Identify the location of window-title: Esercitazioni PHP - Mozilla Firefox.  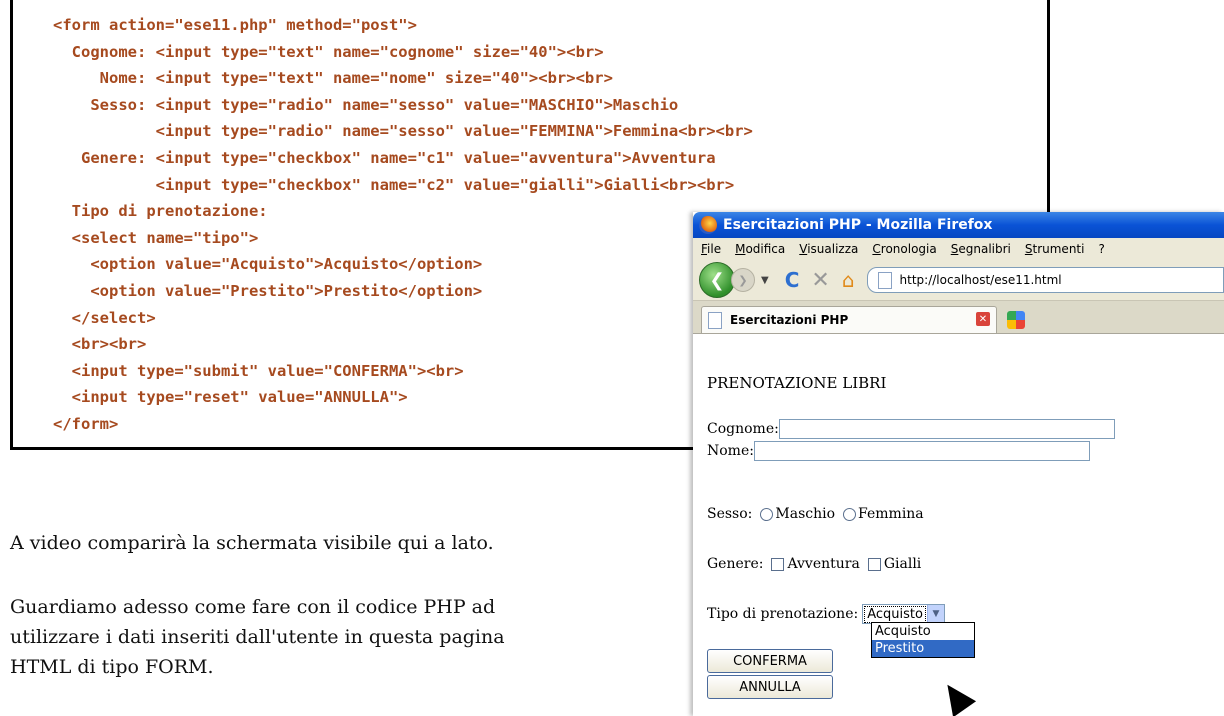
(858, 225).